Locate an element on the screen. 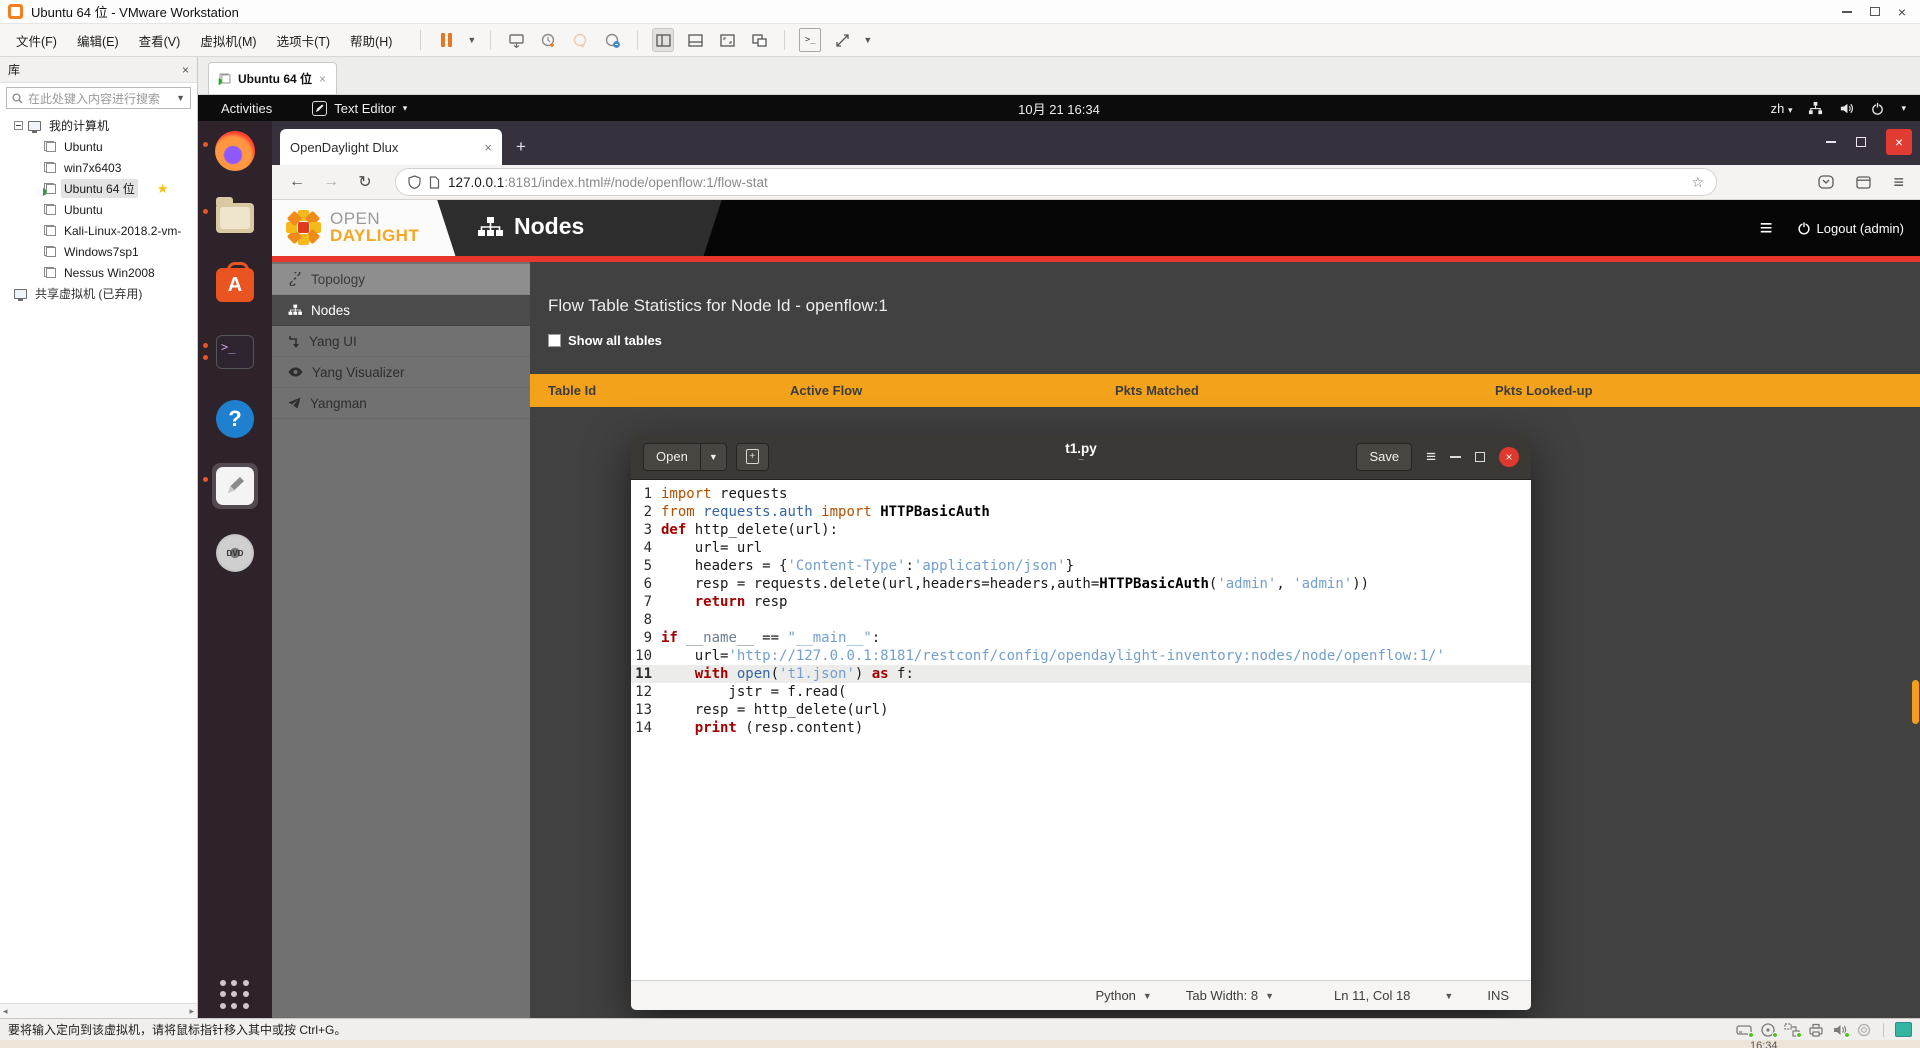  code-line: 14 print (resp.content) is located at coordinates (1081, 728).